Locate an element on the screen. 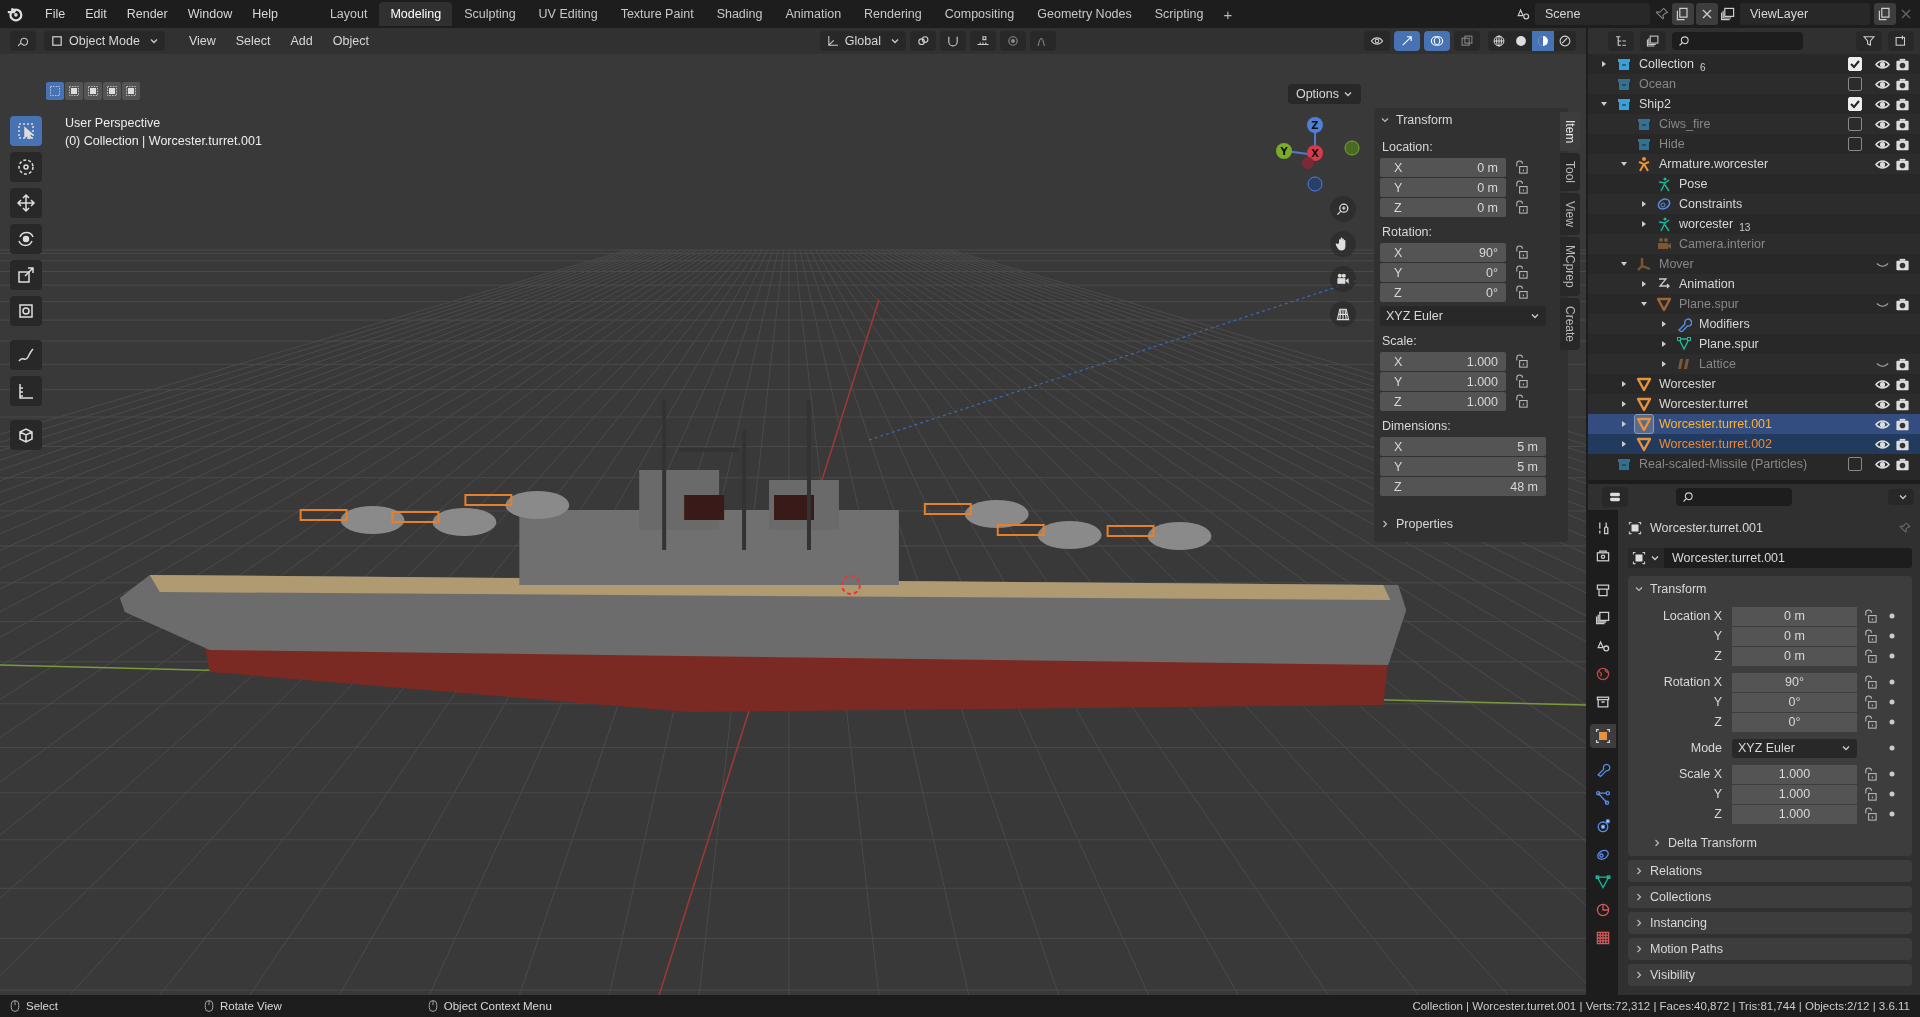 The height and width of the screenshot is (1017, 1920). outliner-row: Constraints is located at coordinates (1754, 204).